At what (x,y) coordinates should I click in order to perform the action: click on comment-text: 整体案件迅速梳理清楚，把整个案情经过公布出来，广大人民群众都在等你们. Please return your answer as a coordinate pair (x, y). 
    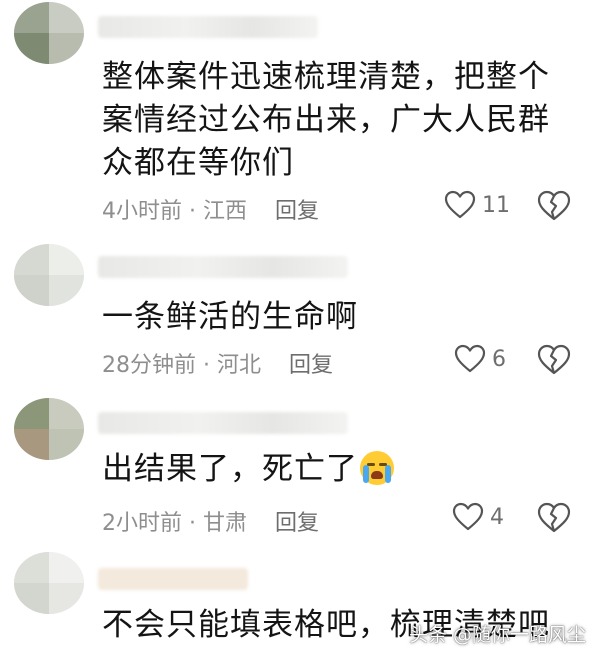
    Looking at the image, I should click on (326, 120).